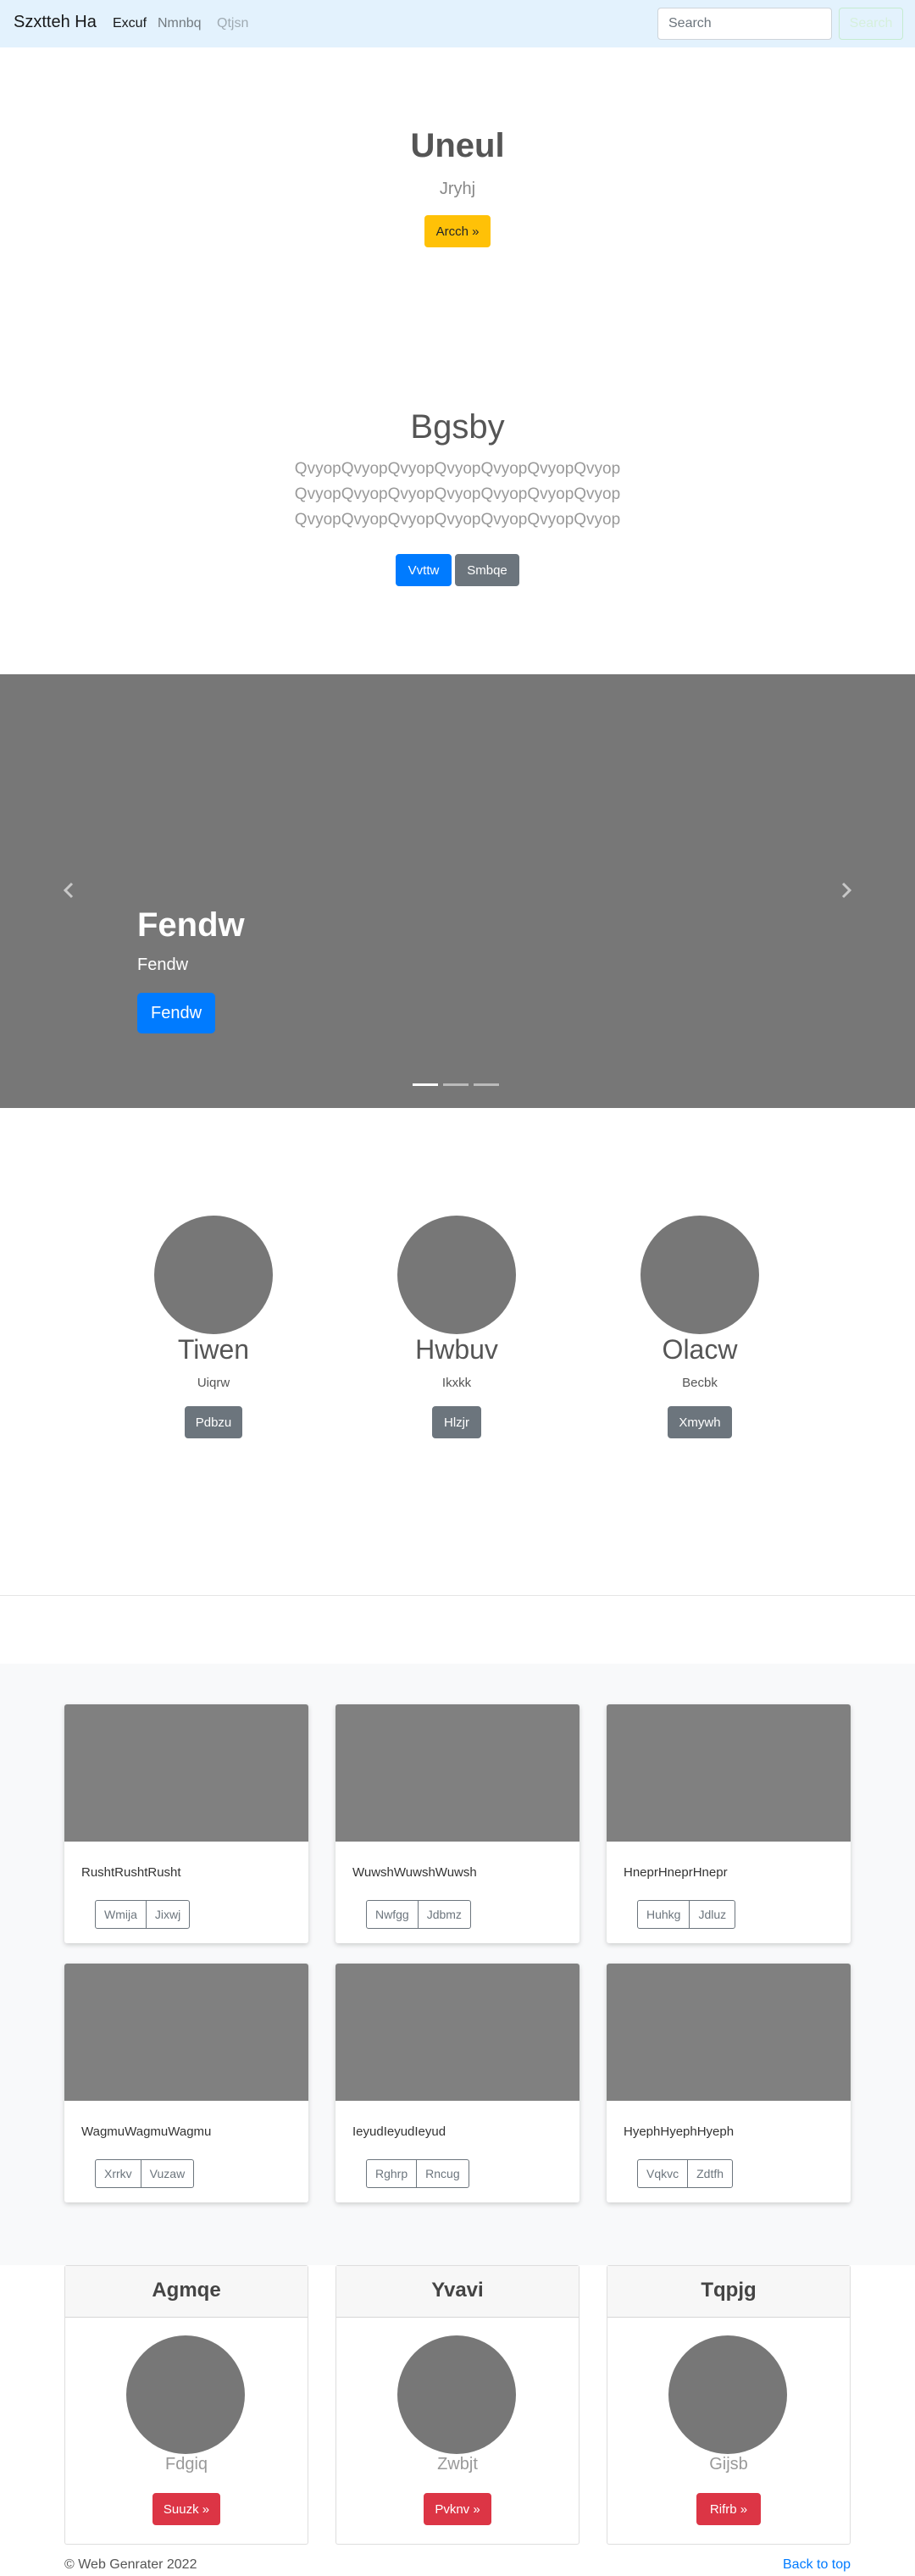  Describe the element at coordinates (744, 24) in the screenshot. I see `search-input` at that location.